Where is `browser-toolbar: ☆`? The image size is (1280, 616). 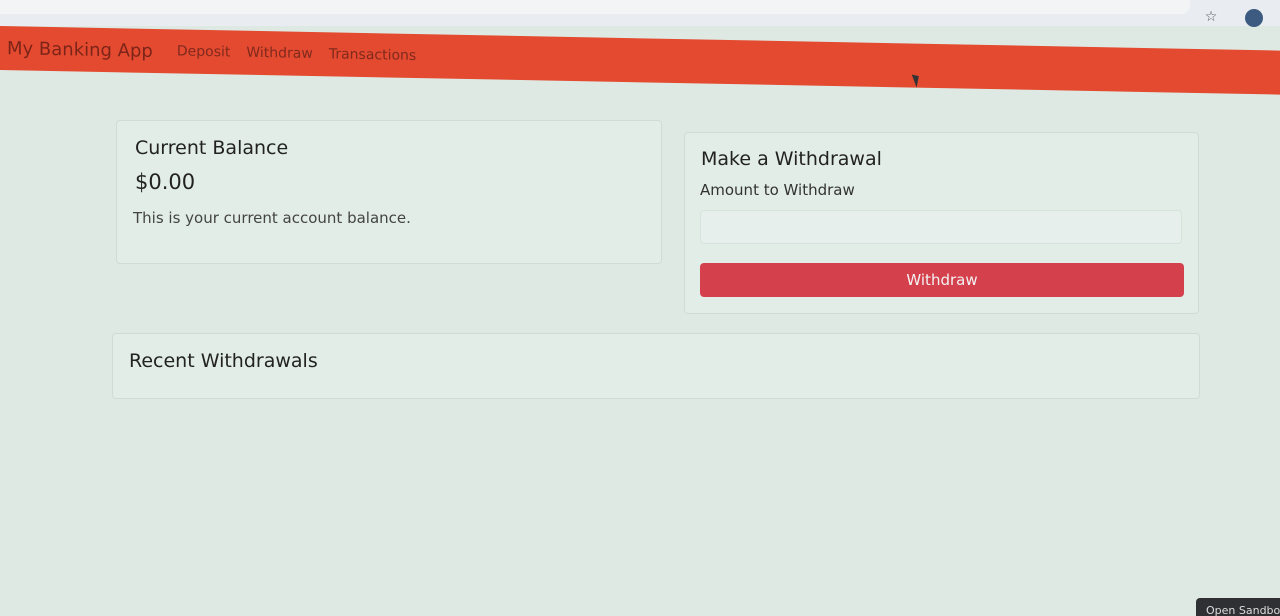 browser-toolbar: ☆ is located at coordinates (640, 13).